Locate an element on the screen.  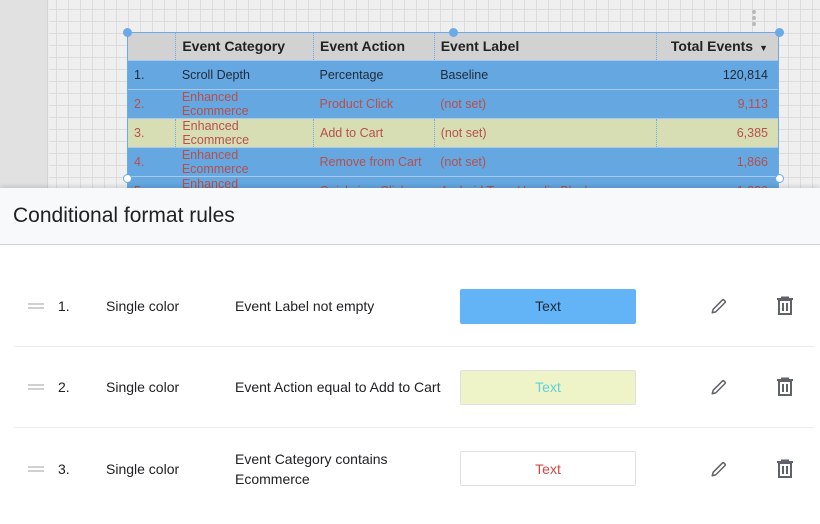
cell-event-action: Remove from Cart is located at coordinates (374, 161).